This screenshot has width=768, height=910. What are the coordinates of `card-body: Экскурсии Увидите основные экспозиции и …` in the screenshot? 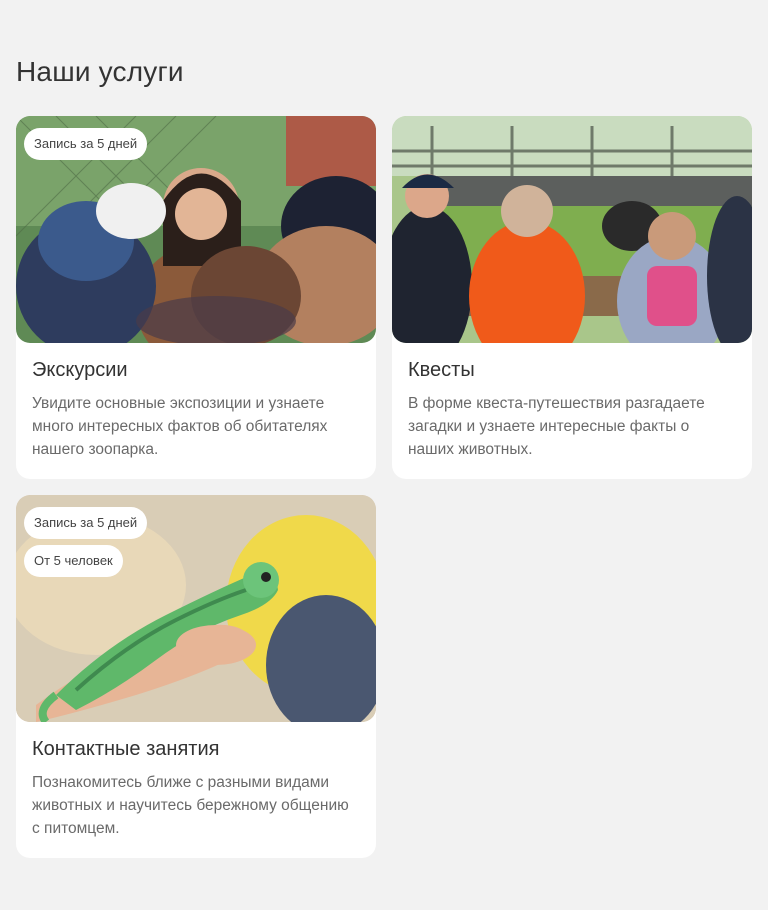 It's located at (196, 411).